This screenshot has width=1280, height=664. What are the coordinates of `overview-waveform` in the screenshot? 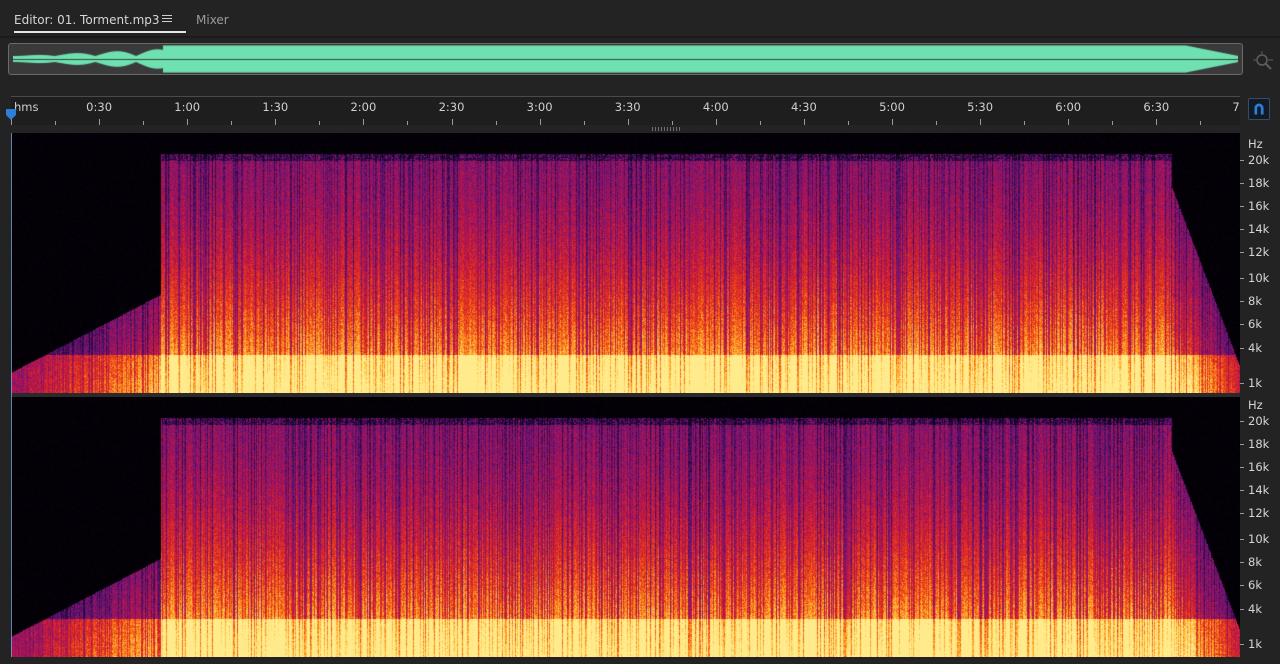 It's located at (625, 59).